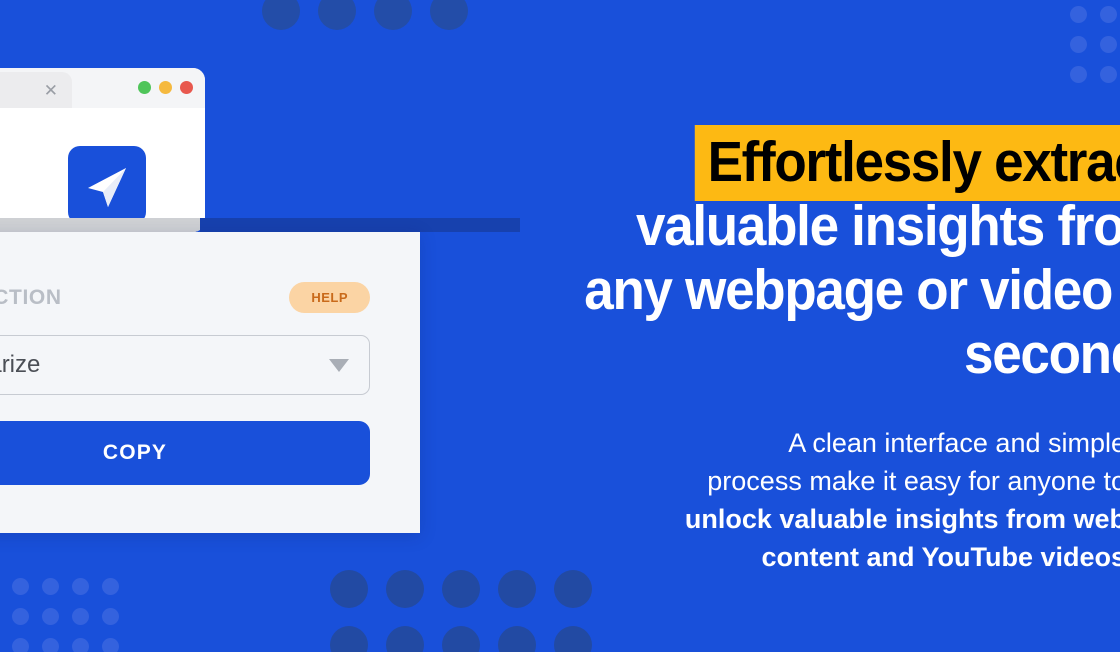  I want to click on window-control-red-icon, so click(186, 87).